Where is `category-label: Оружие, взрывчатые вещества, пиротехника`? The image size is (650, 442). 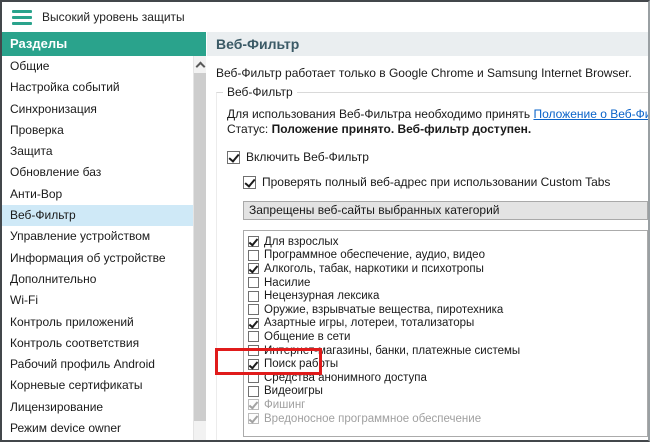 category-label: Оружие, взрывчатые вещества, пиротехника is located at coordinates (384, 309).